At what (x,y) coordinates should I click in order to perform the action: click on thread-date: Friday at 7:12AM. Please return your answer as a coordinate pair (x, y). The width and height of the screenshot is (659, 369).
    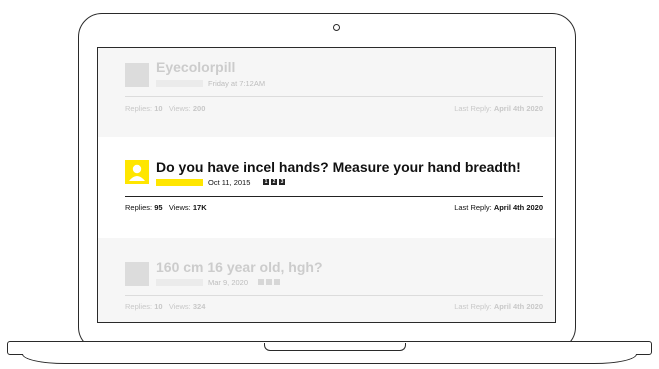
    Looking at the image, I should click on (237, 83).